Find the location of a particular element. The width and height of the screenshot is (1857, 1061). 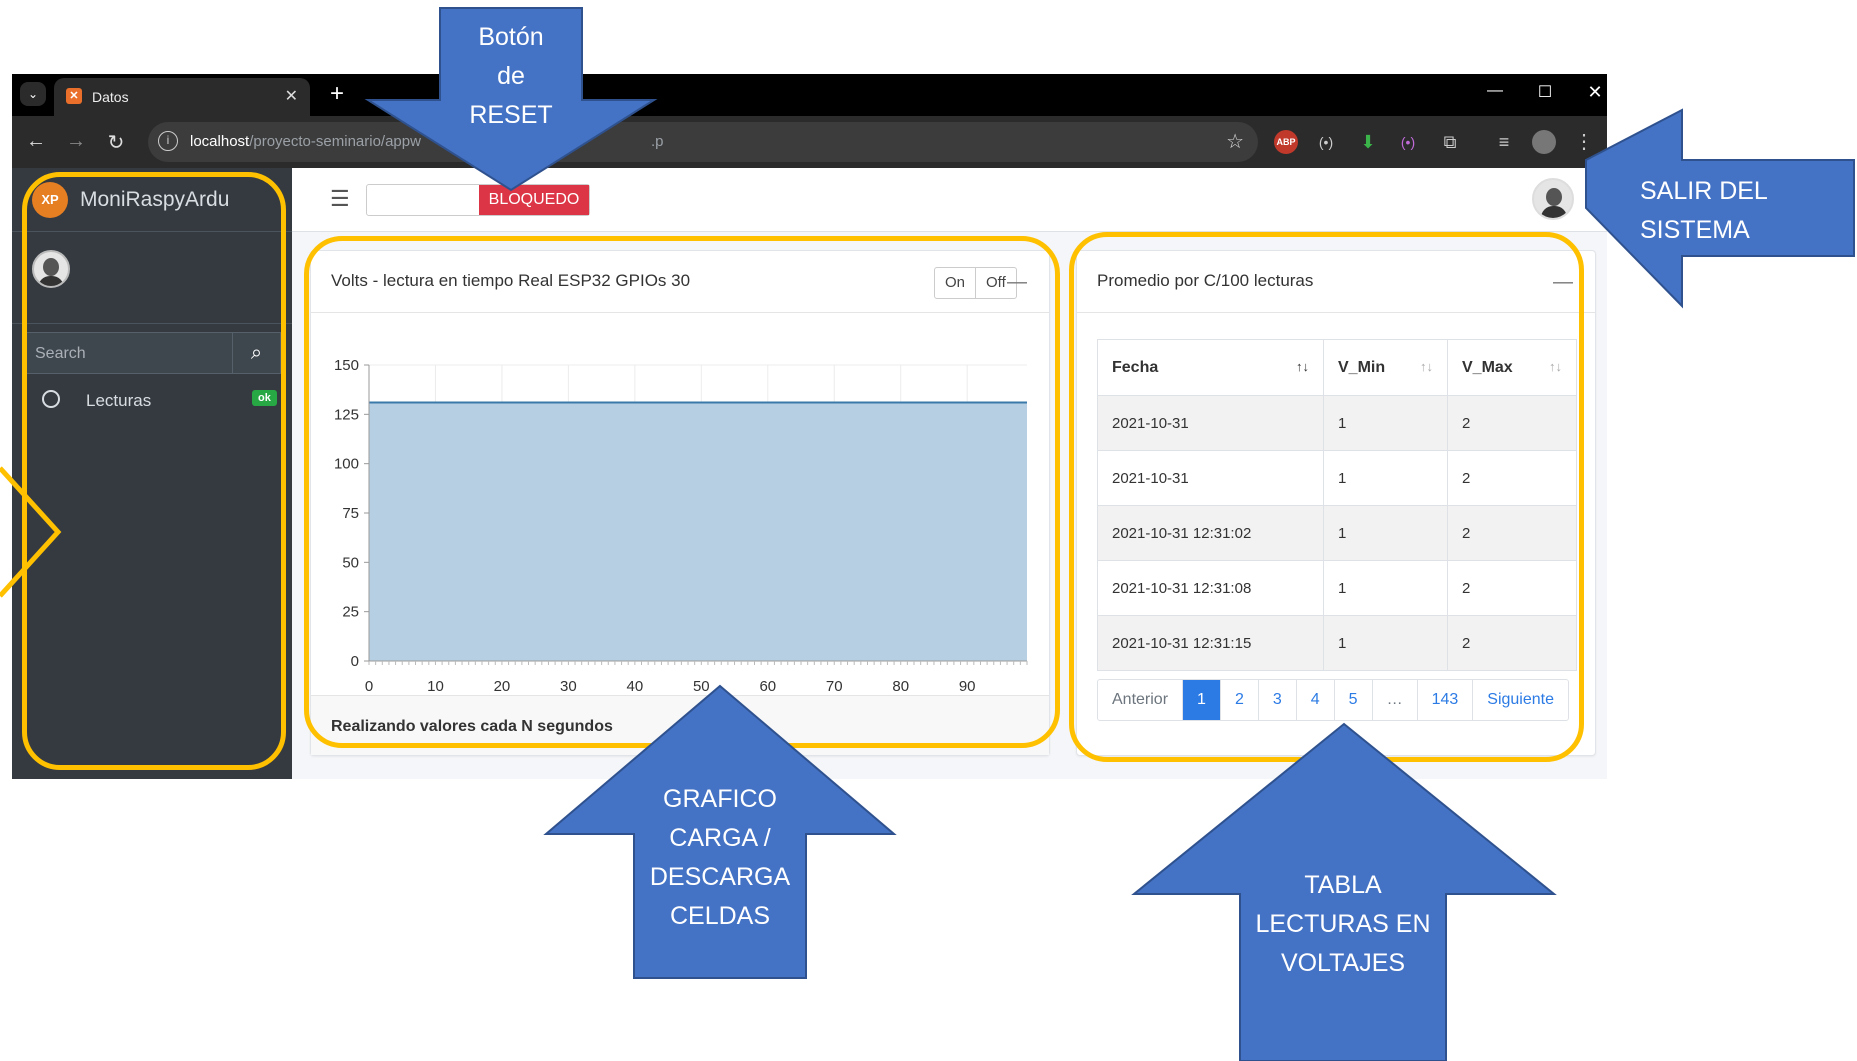

left-arrow-edge is located at coordinates (31, 532).